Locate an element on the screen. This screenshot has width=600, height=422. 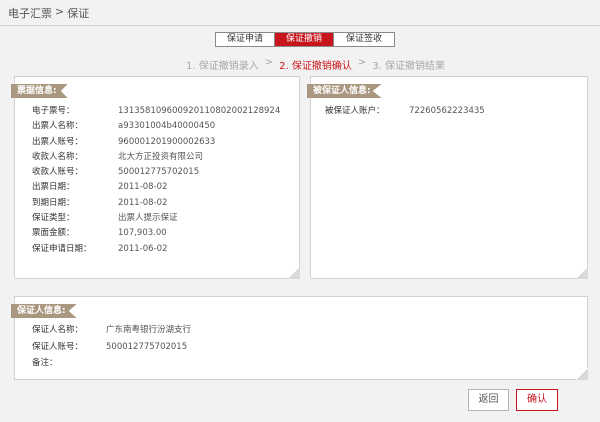
issue-date-value: 2011-08-02 is located at coordinates (143, 187).